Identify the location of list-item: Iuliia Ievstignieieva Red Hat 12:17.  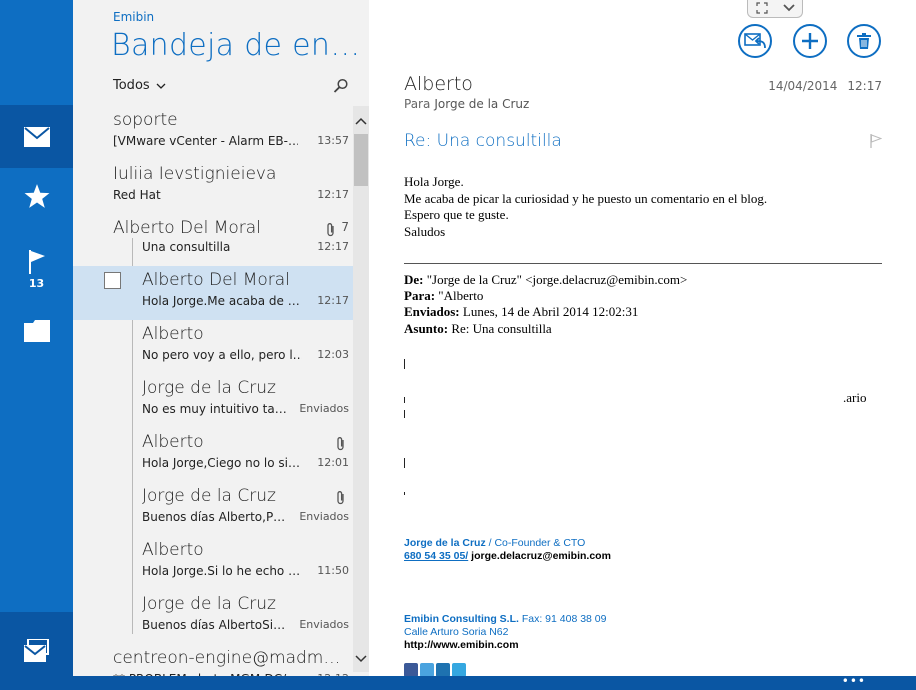
(213, 187).